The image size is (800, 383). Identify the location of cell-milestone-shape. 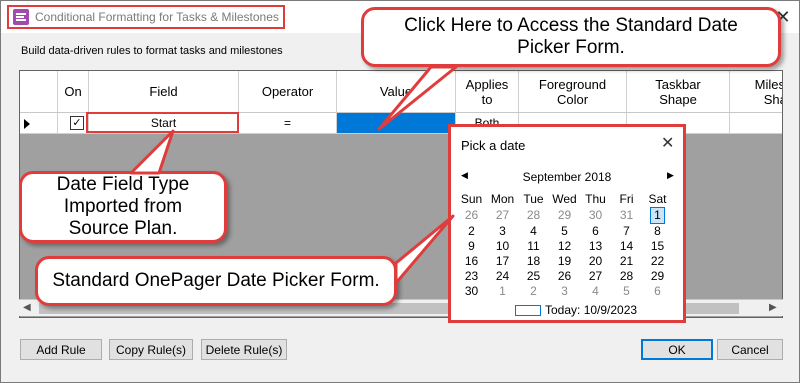
(756, 123).